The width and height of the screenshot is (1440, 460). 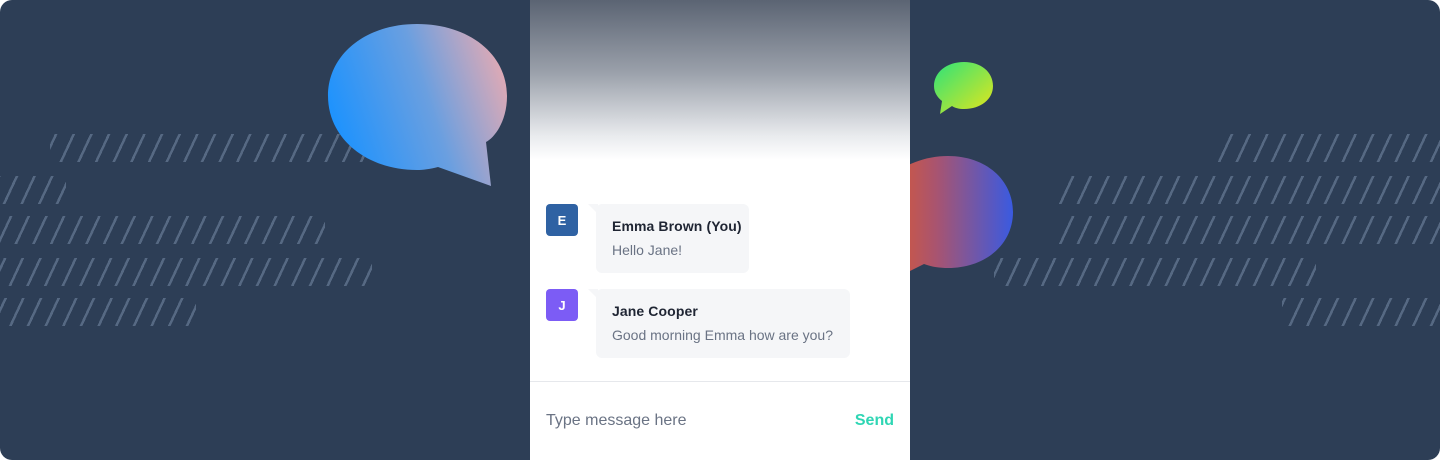 I want to click on message-text: Good morning Emma how are you?, so click(x=722, y=335).